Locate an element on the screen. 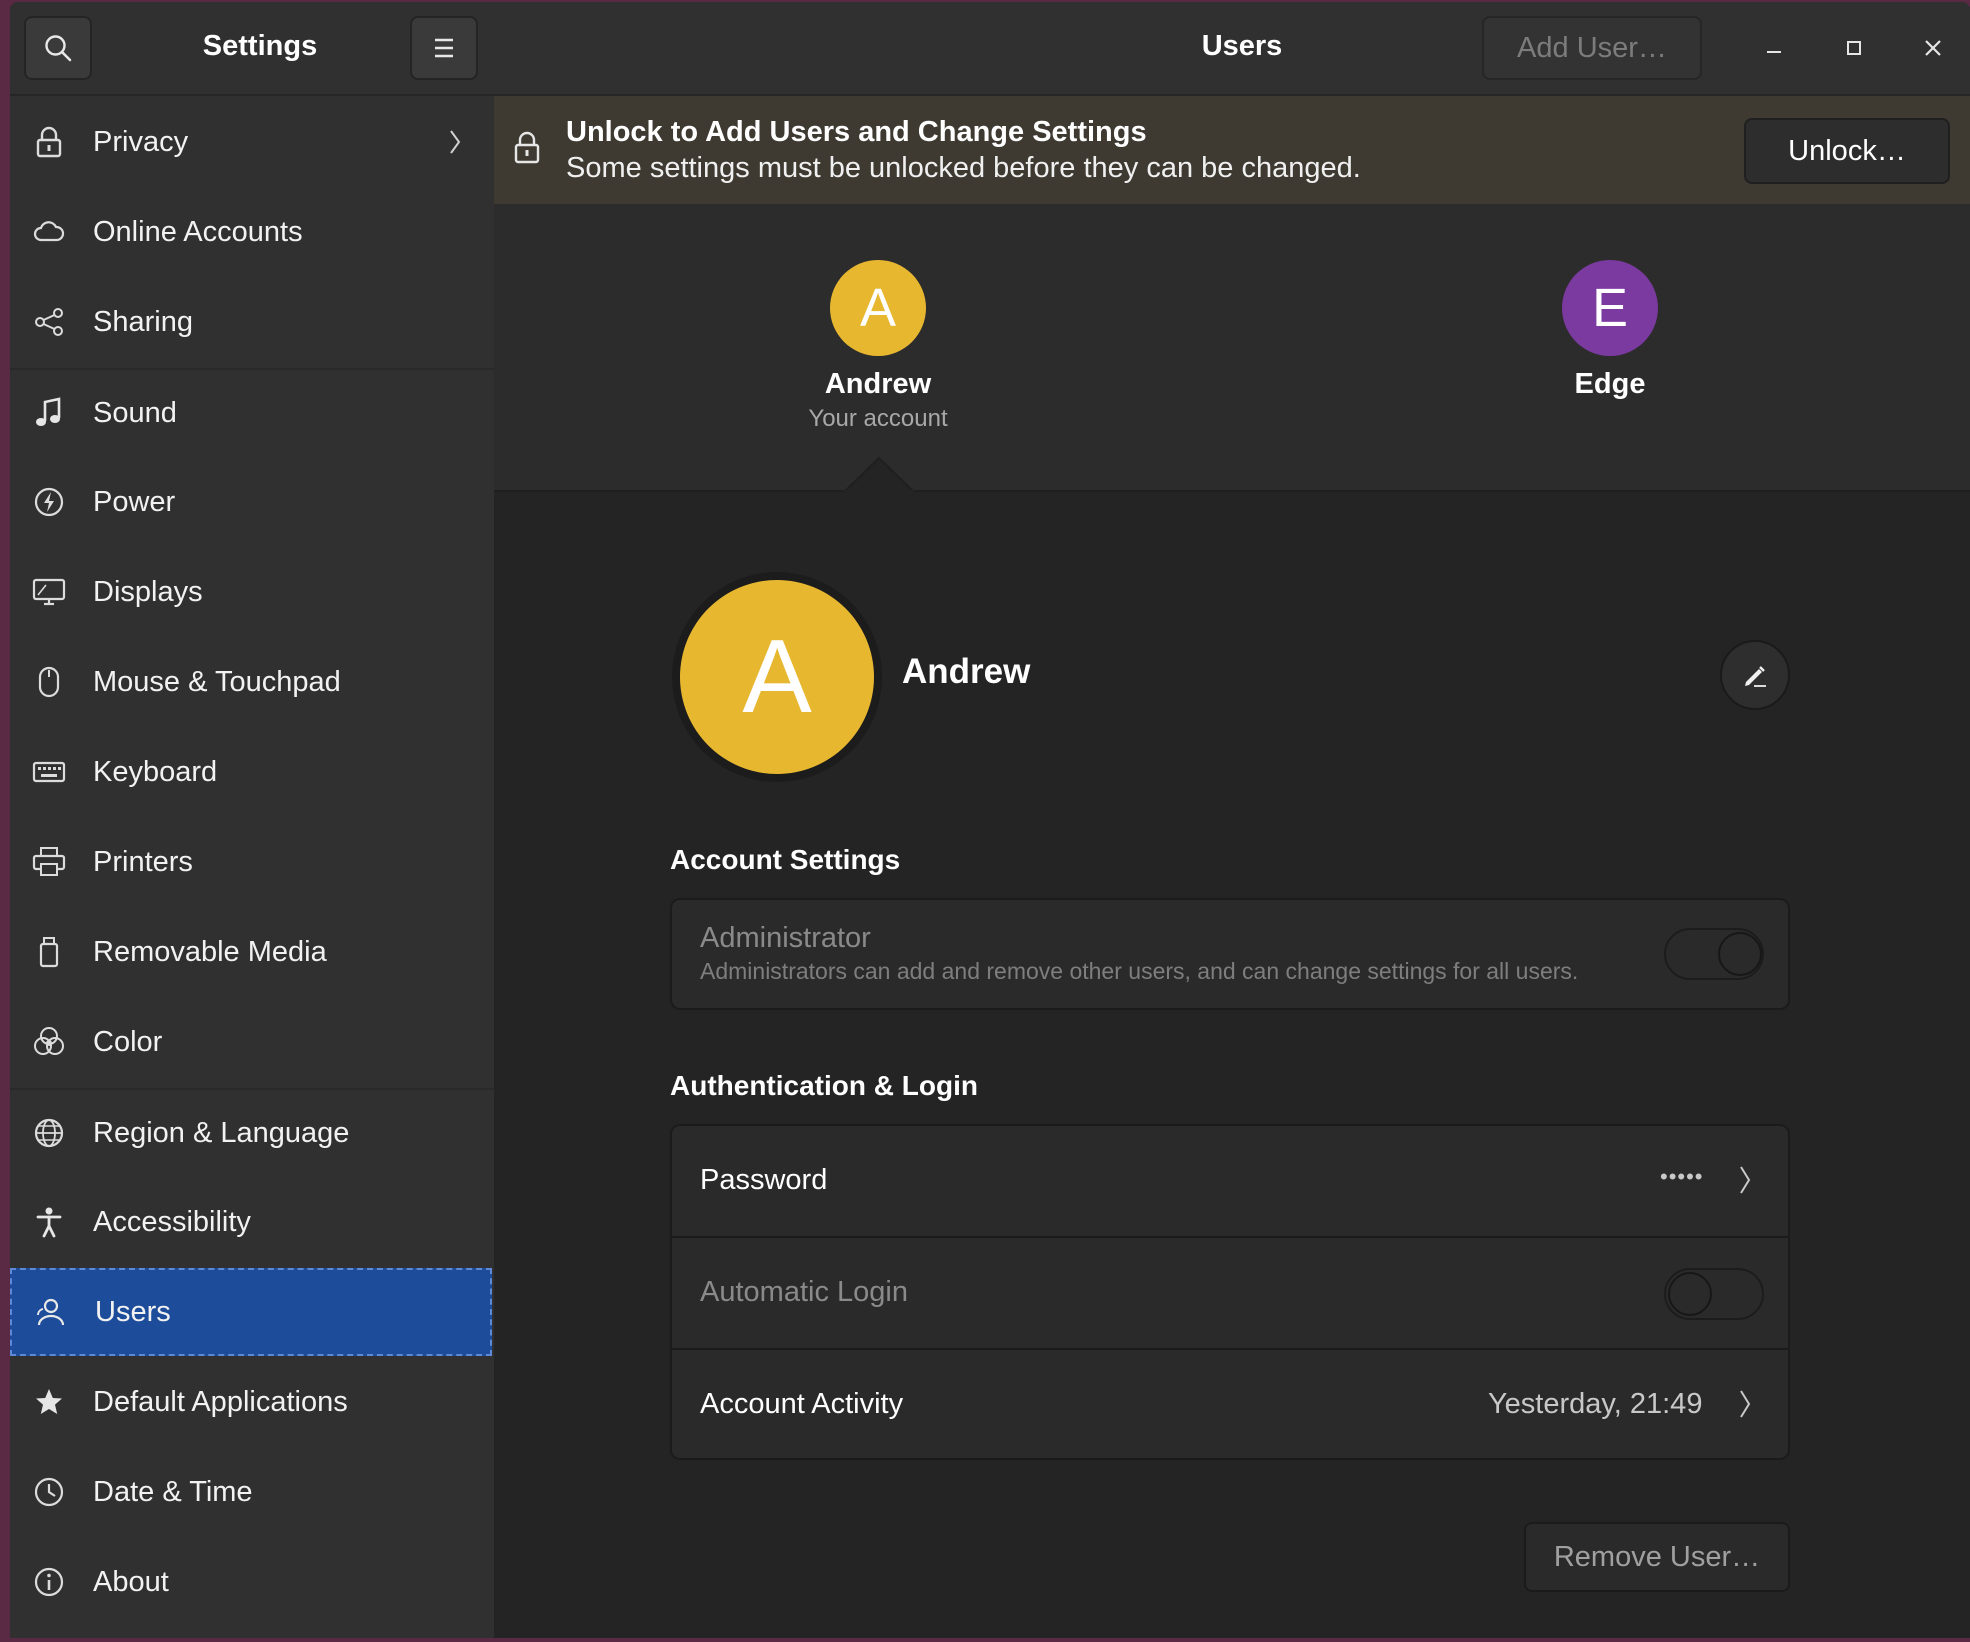 The image size is (1970, 1642). avatar-button: A is located at coordinates (777, 677).